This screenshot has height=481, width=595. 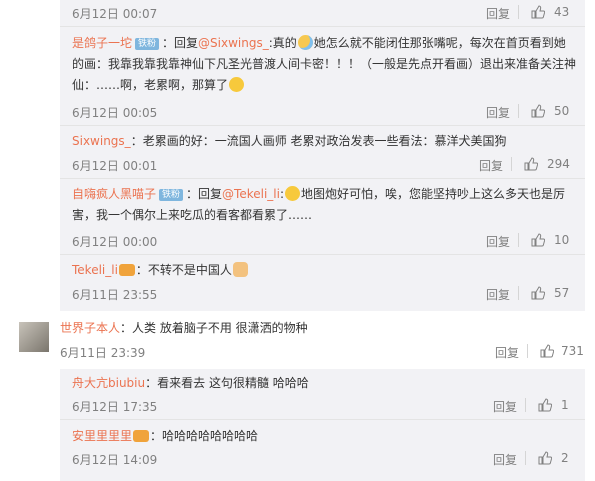 I want to click on username-link: 安里里里里, so click(x=102, y=436).